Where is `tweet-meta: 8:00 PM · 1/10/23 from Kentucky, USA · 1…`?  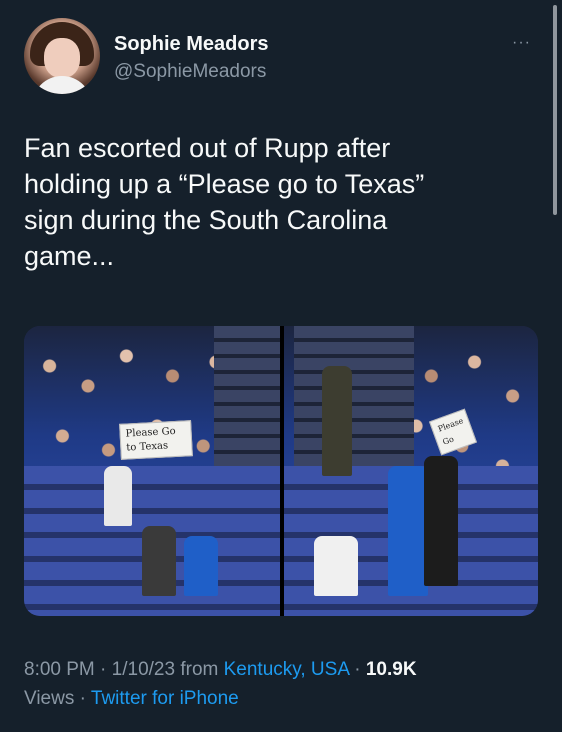 tweet-meta: 8:00 PM · 1/10/23 from Kentucky, USA · 1… is located at coordinates (284, 684).